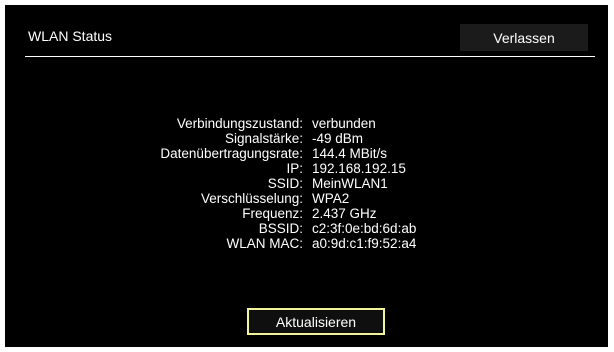  I want to click on status-label: Verschlüsselung:, so click(251, 198).